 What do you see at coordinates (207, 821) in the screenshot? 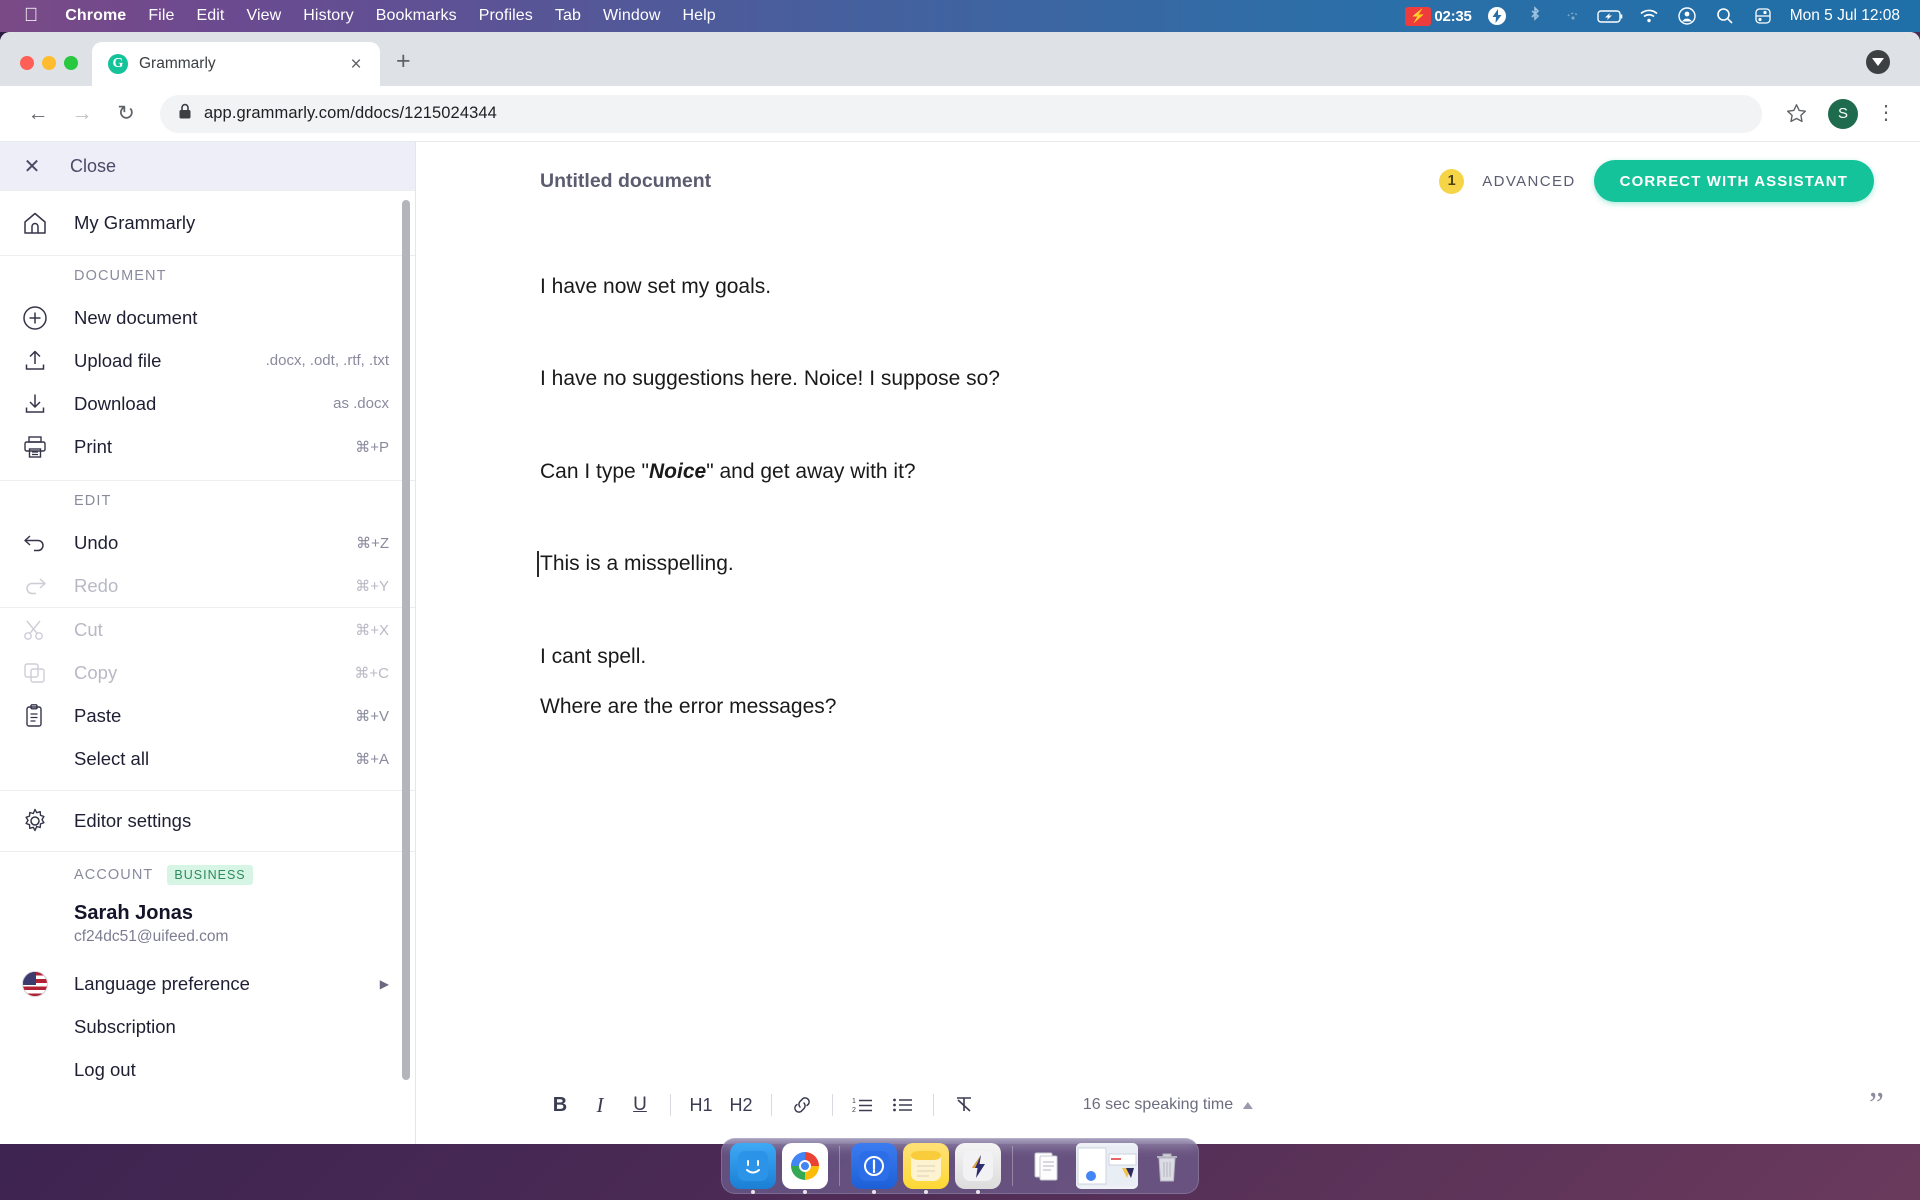
I see `sidebar-item-editor-settings: Editor settings` at bounding box center [207, 821].